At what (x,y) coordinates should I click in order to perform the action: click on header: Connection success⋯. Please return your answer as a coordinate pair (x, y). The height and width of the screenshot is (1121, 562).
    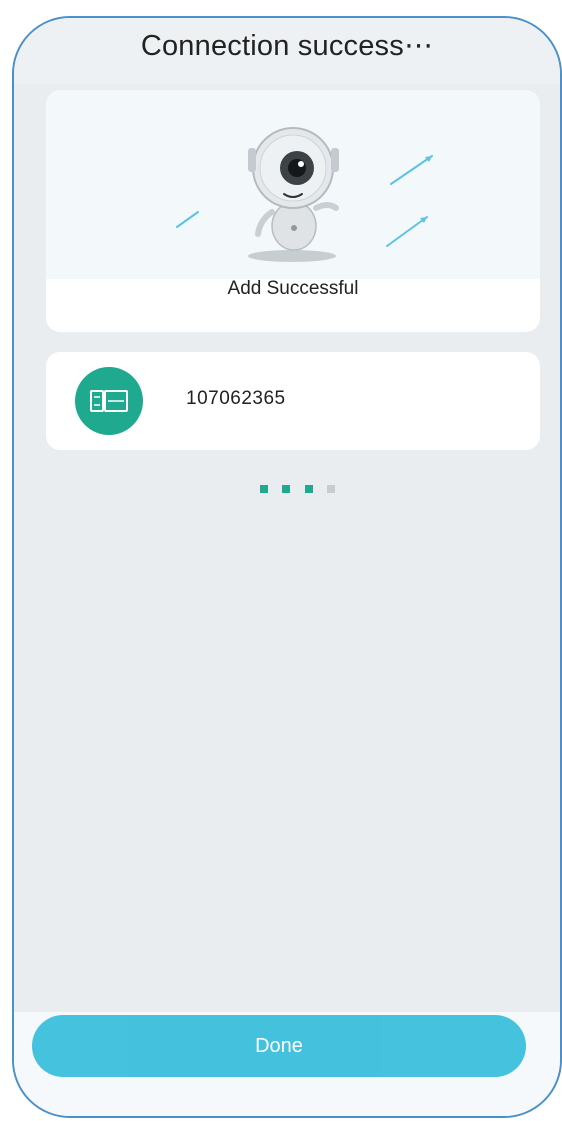
    Looking at the image, I should click on (287, 51).